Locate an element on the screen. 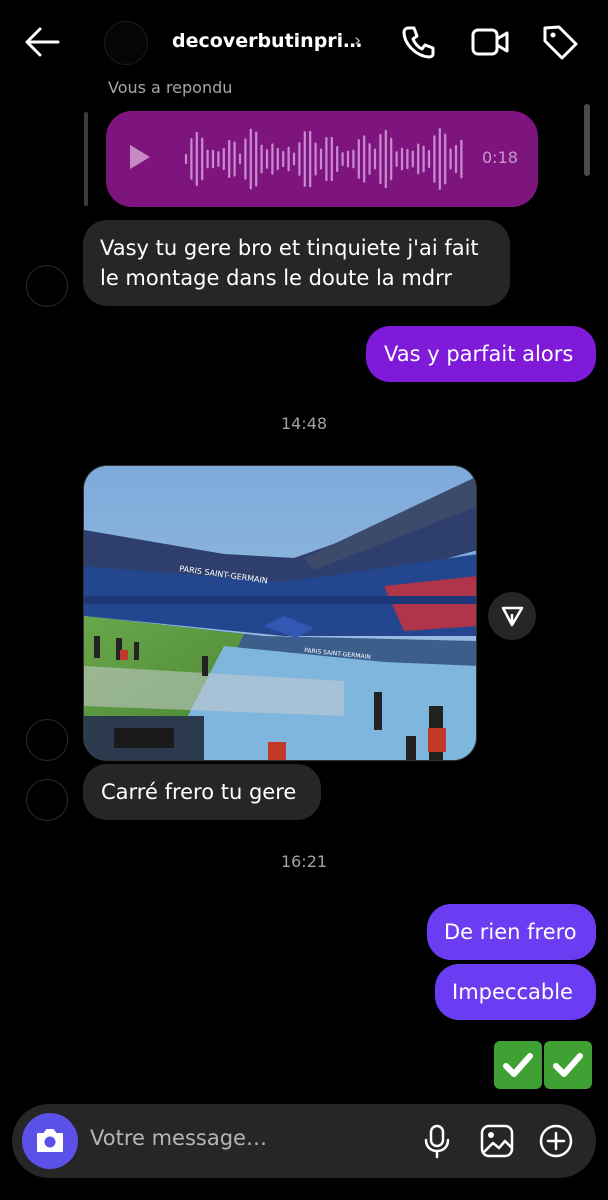 The width and height of the screenshot is (608, 1200). share-icon is located at coordinates (512, 616).